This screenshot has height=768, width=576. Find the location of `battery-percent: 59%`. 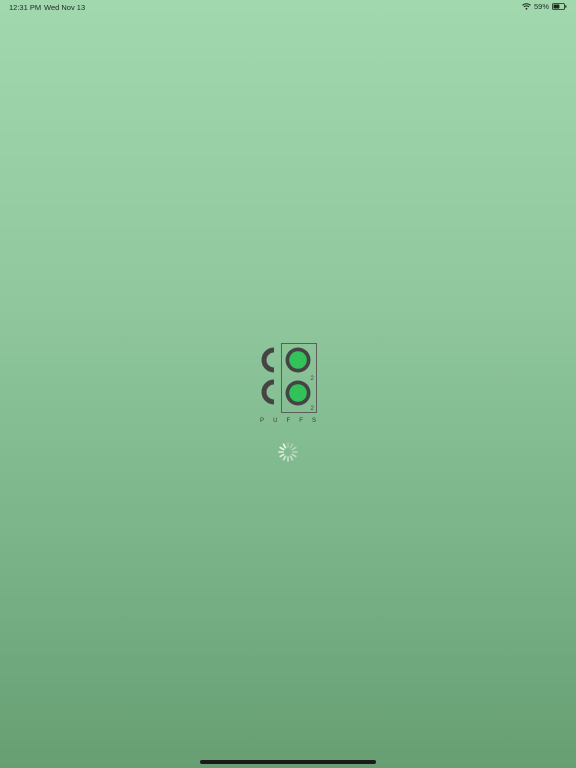

battery-percent: 59% is located at coordinates (541, 6).